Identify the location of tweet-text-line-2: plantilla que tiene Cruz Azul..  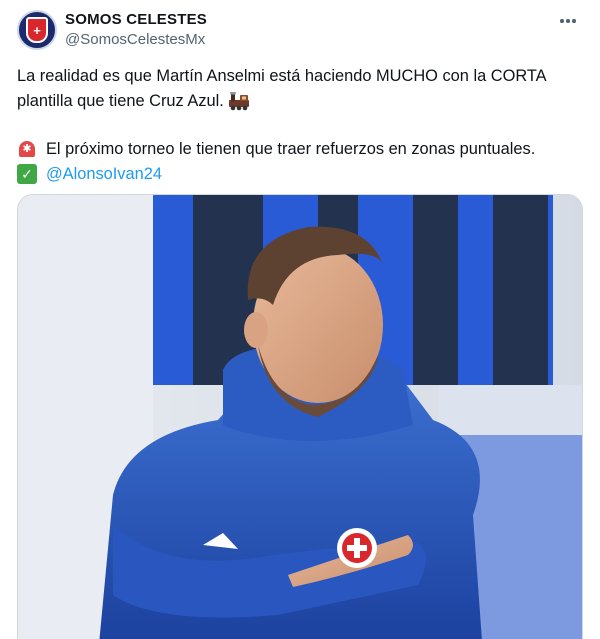
(120, 100).